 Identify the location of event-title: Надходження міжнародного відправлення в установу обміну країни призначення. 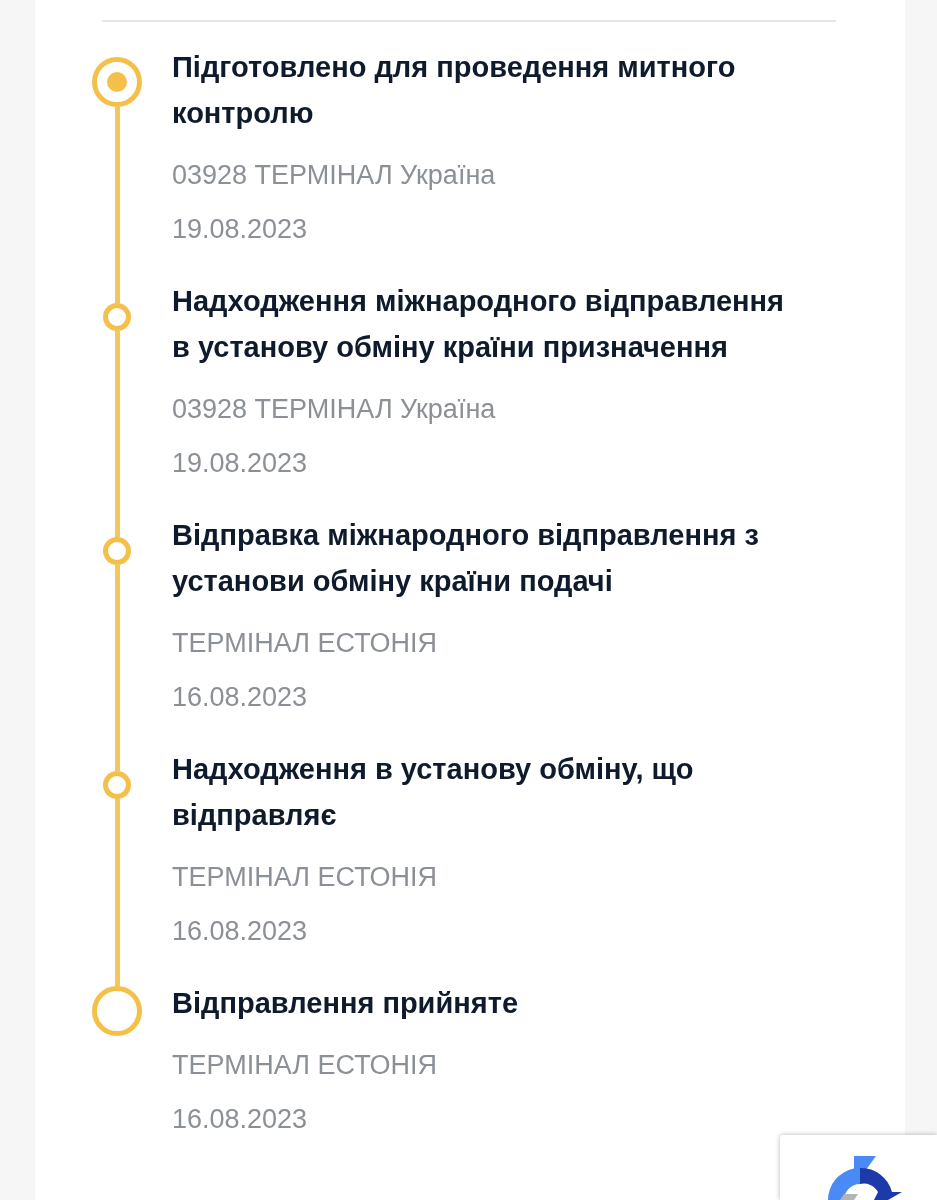
(479, 324).